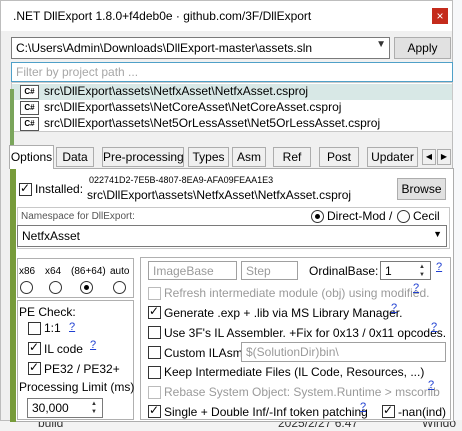  I want to click on ordinal-base-label: OrdinalBase:, so click(344, 271).